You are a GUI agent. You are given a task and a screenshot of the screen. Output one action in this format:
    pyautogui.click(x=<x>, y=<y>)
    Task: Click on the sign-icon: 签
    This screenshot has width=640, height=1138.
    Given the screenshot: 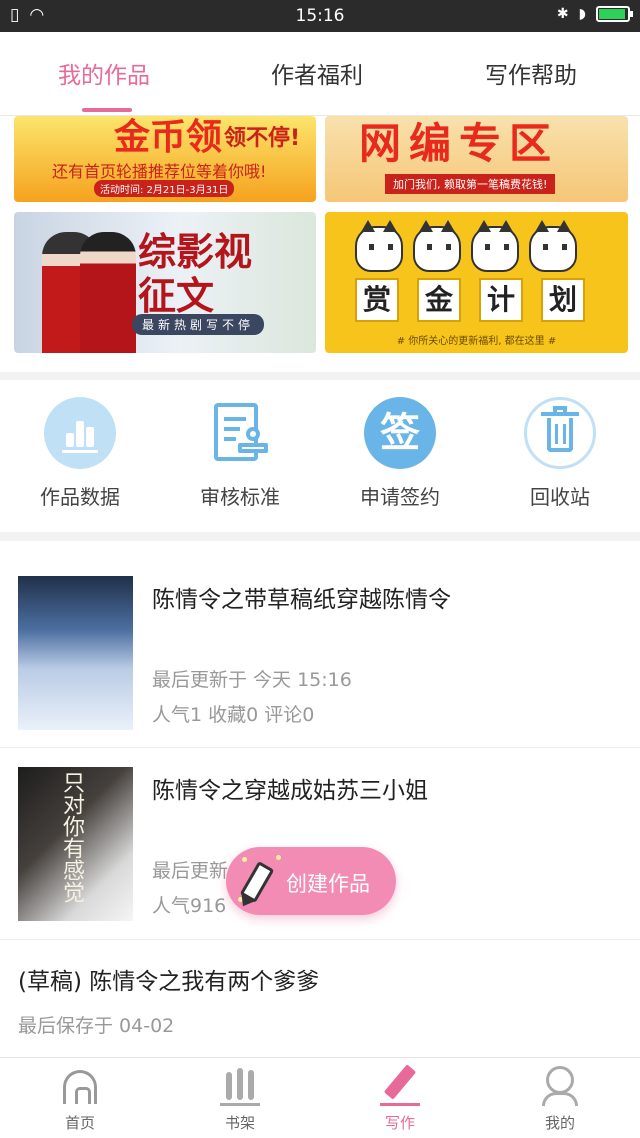 What is the action you would take?
    pyautogui.click(x=400, y=433)
    